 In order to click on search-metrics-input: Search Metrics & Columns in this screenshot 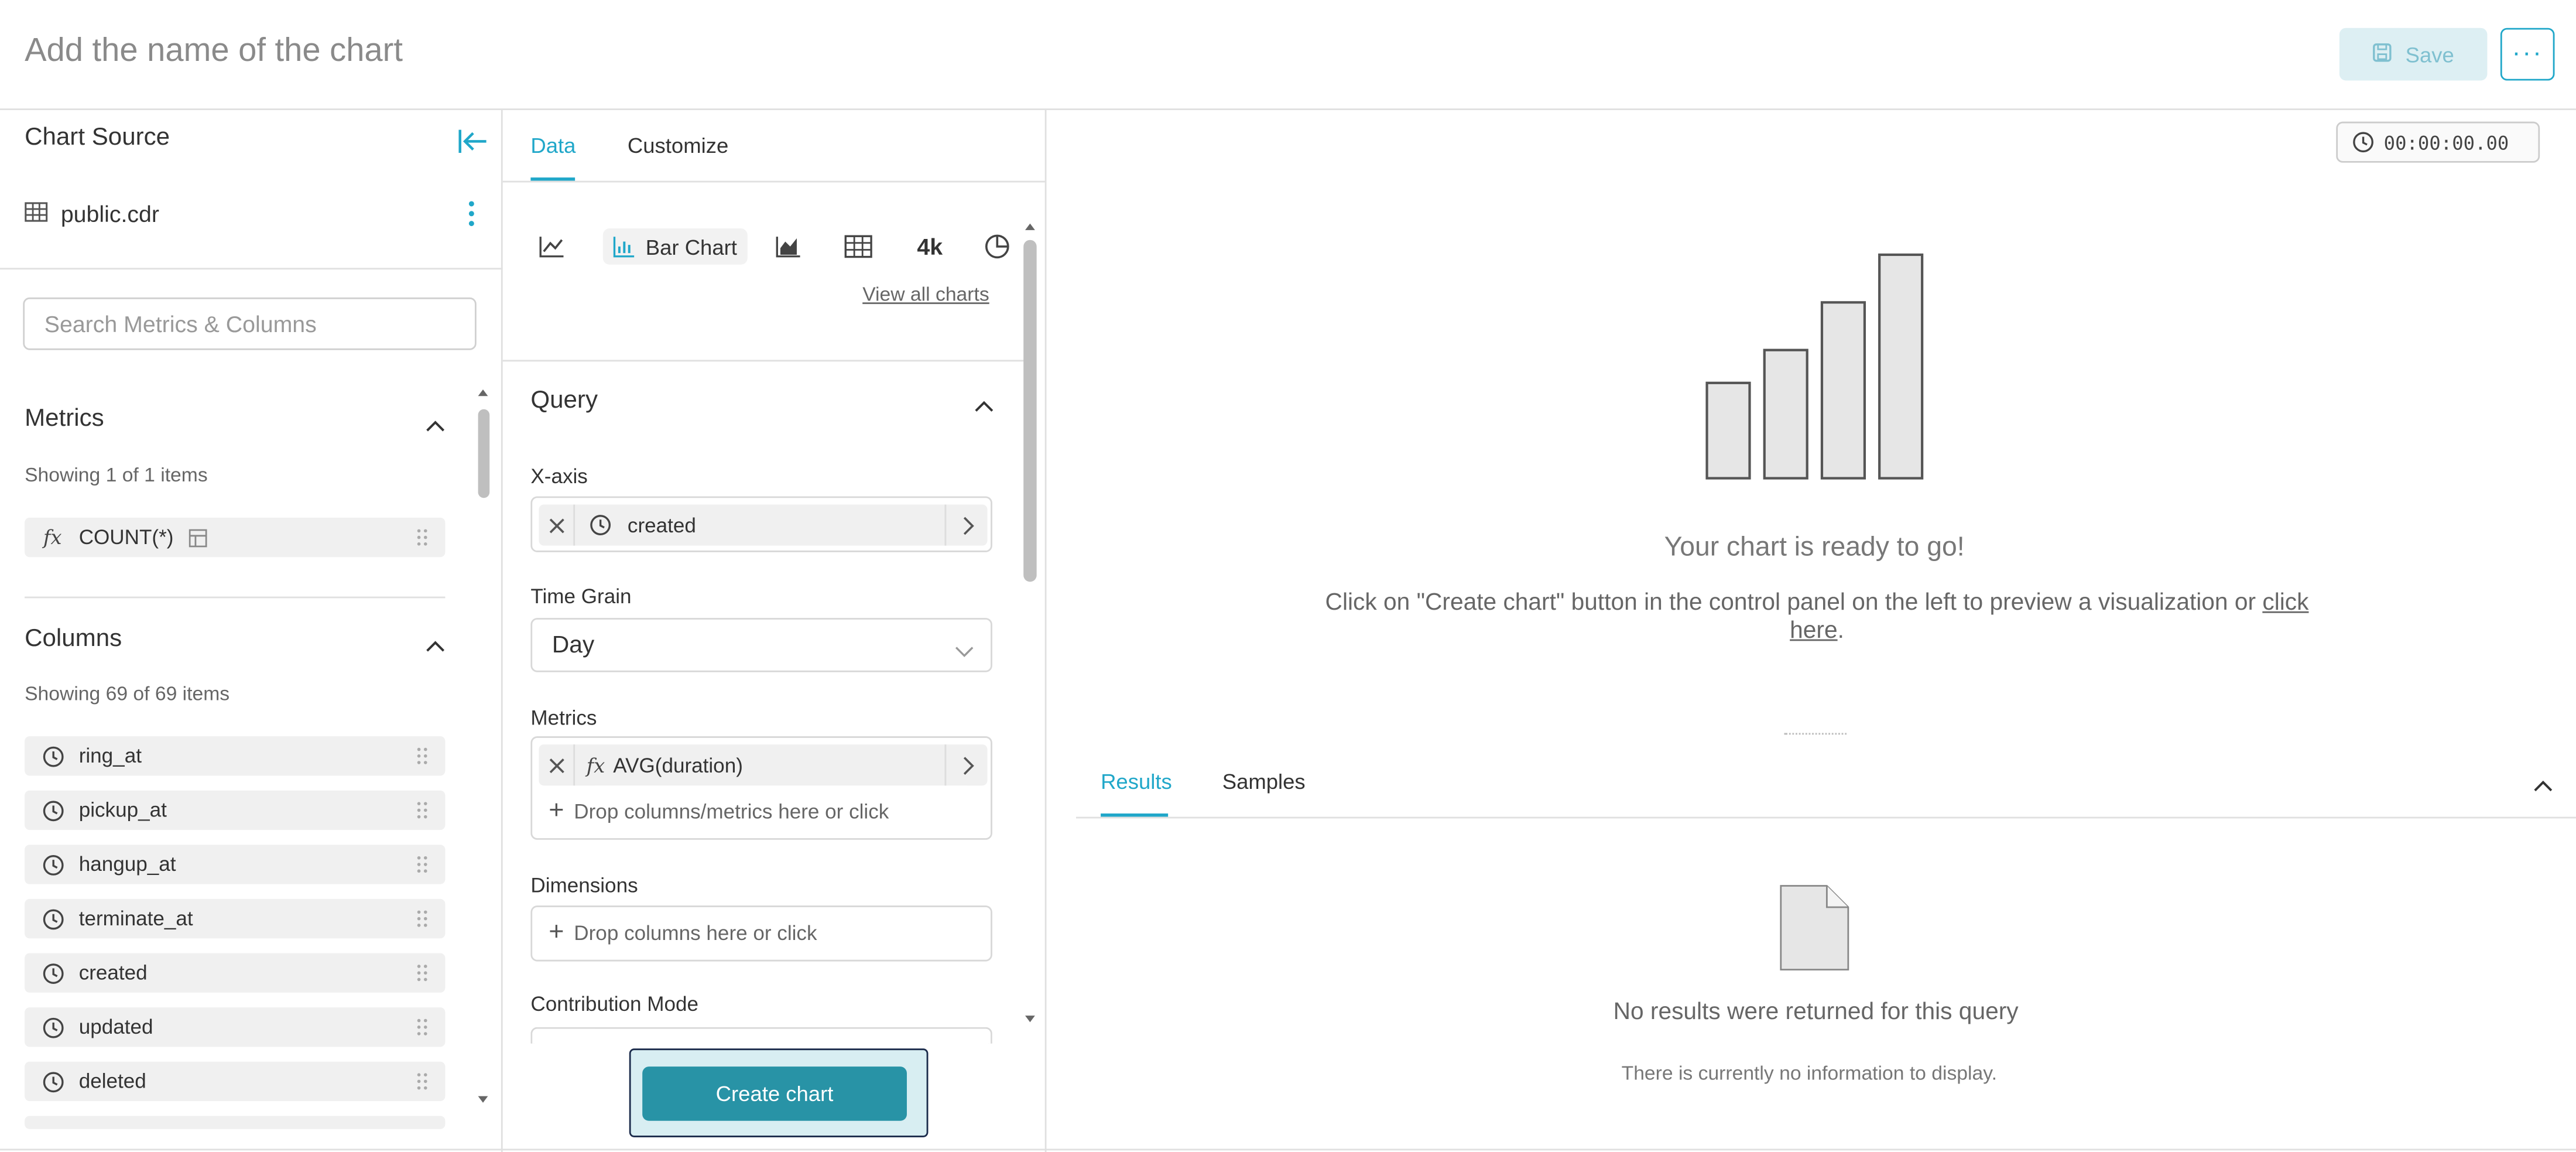, I will do `click(250, 323)`.